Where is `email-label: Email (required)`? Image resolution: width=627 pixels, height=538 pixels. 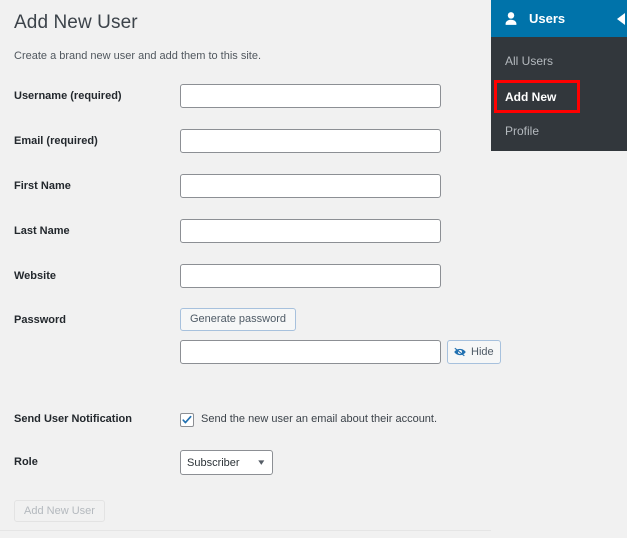 email-label: Email (required) is located at coordinates (56, 141).